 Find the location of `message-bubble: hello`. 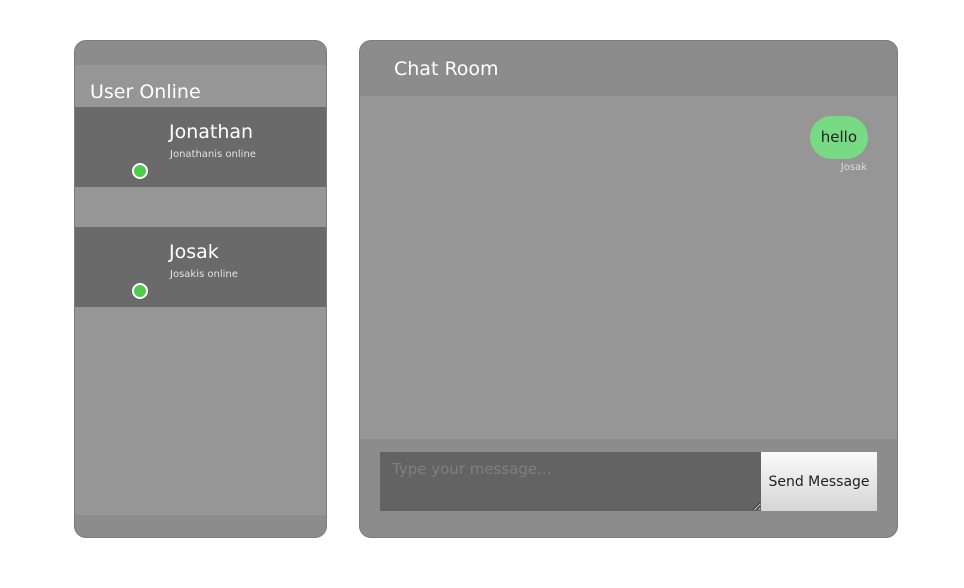

message-bubble: hello is located at coordinates (838, 137).